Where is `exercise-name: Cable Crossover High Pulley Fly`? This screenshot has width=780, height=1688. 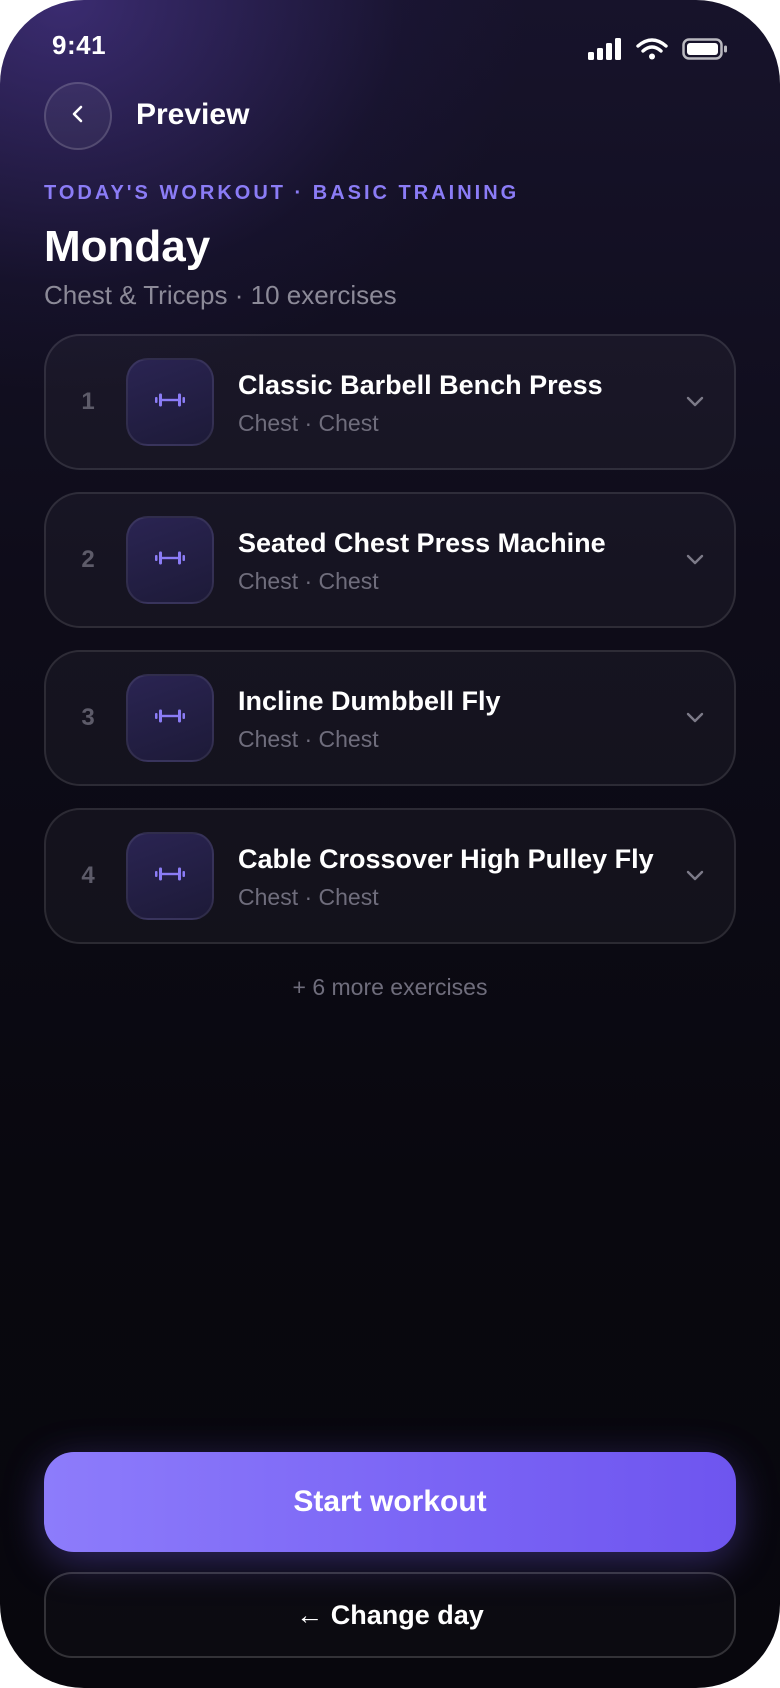
exercise-name: Cable Crossover High Pulley Fly is located at coordinates (446, 859).